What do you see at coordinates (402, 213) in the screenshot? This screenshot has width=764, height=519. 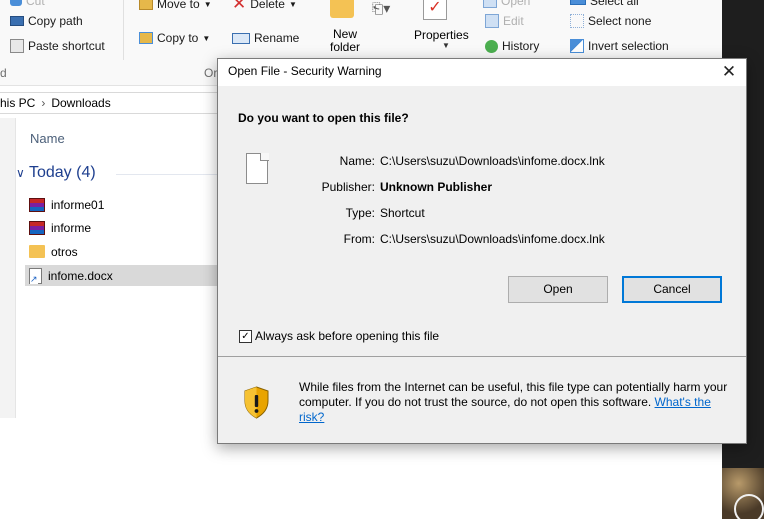 I see `field-value-type: Shortcut` at bounding box center [402, 213].